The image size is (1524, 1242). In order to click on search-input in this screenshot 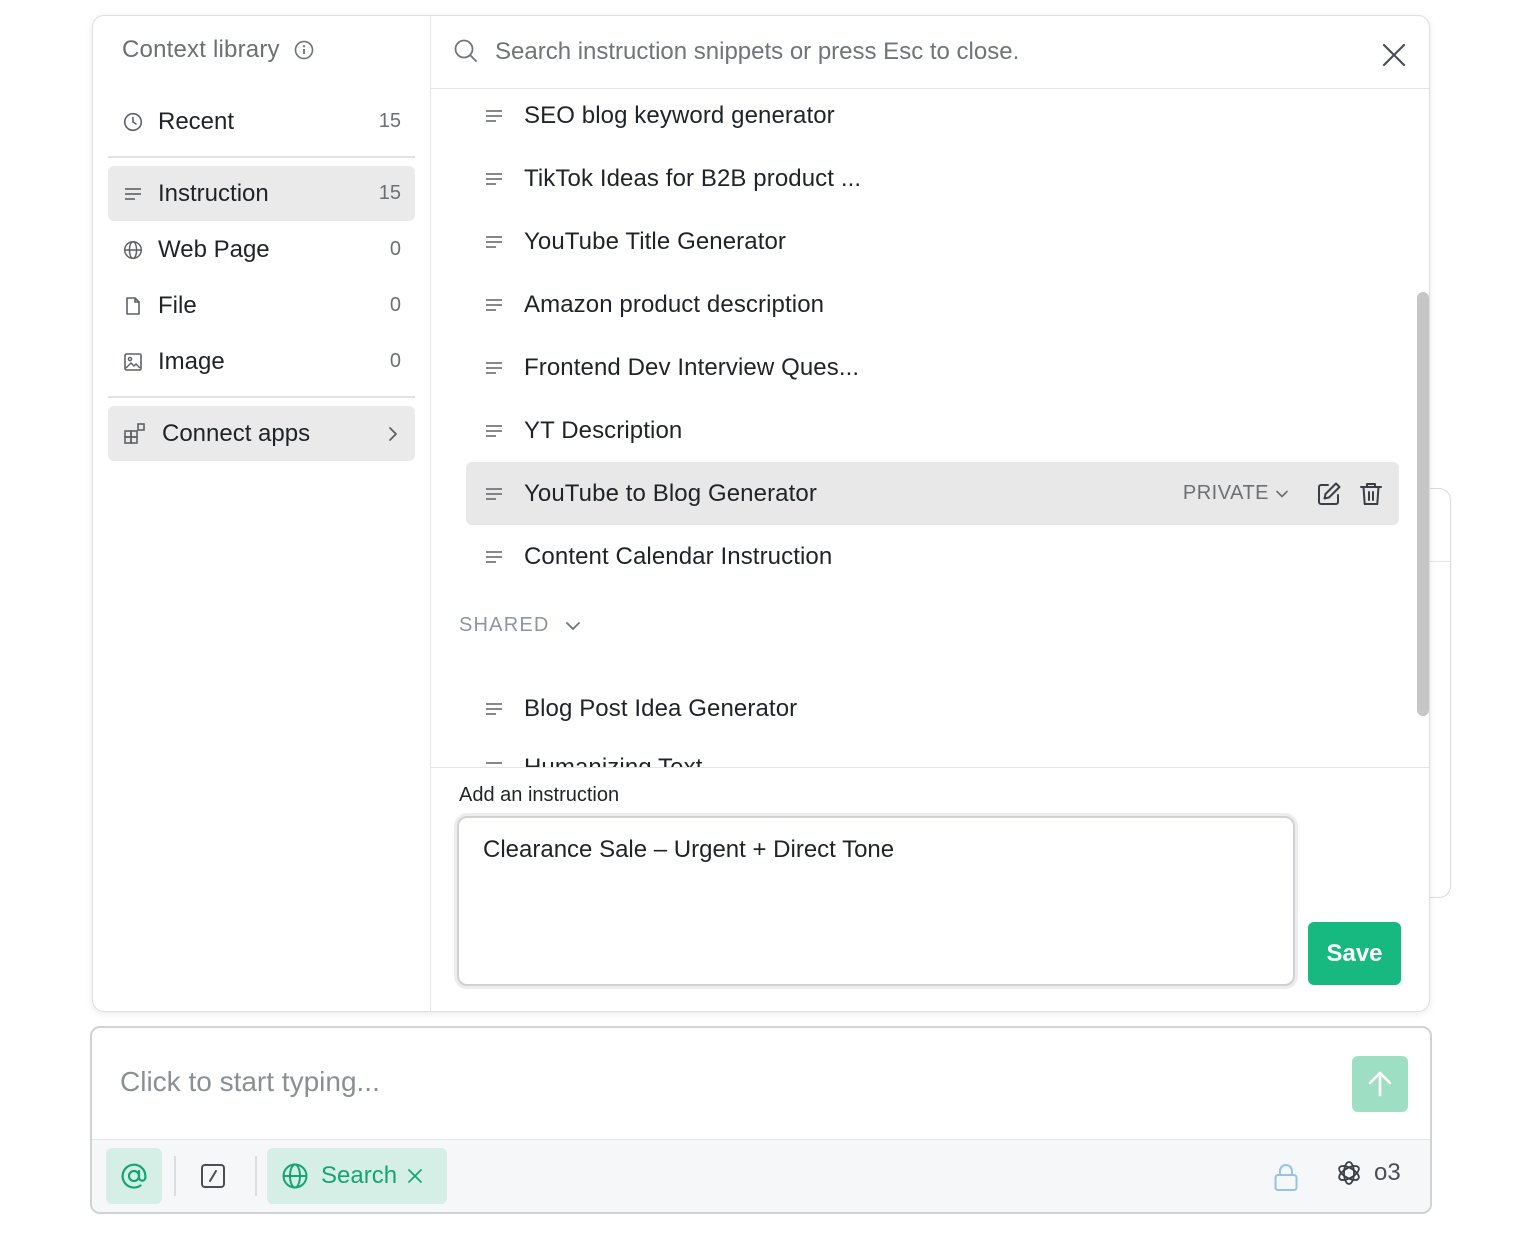, I will do `click(885, 52)`.